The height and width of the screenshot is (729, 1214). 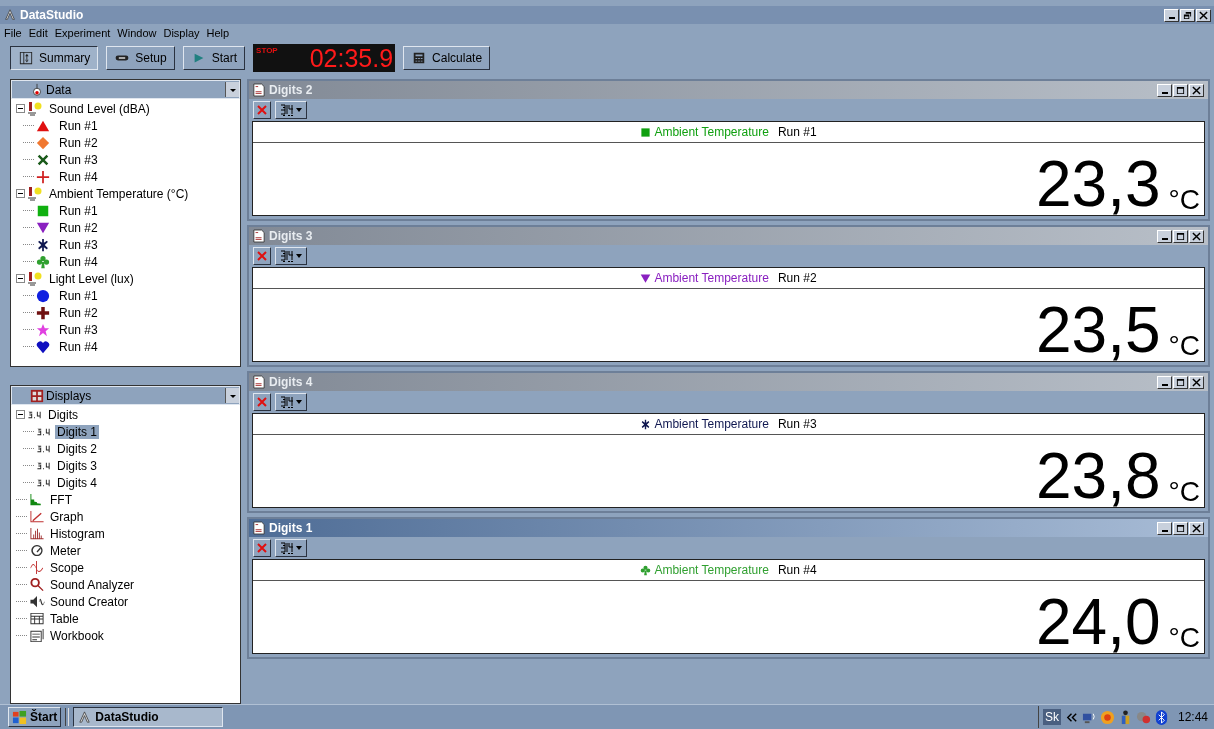 What do you see at coordinates (82, 33) in the screenshot?
I see `menu-item: Experiment` at bounding box center [82, 33].